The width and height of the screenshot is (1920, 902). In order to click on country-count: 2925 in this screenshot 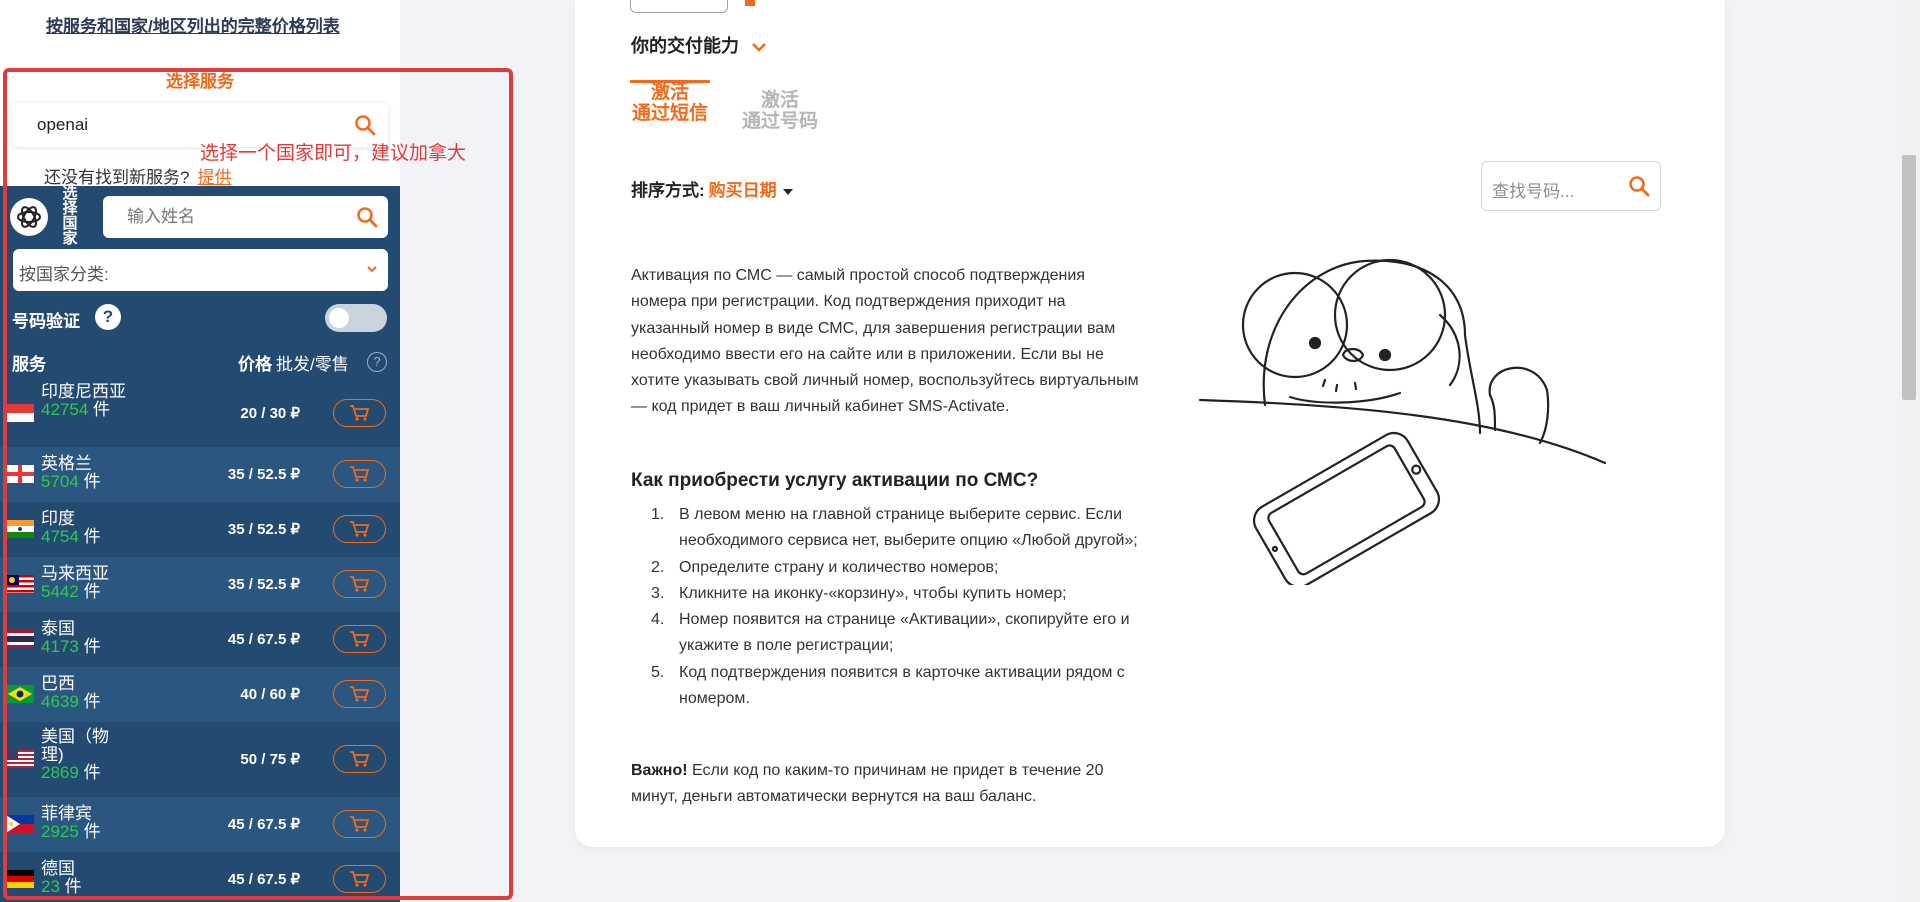, I will do `click(60, 831)`.